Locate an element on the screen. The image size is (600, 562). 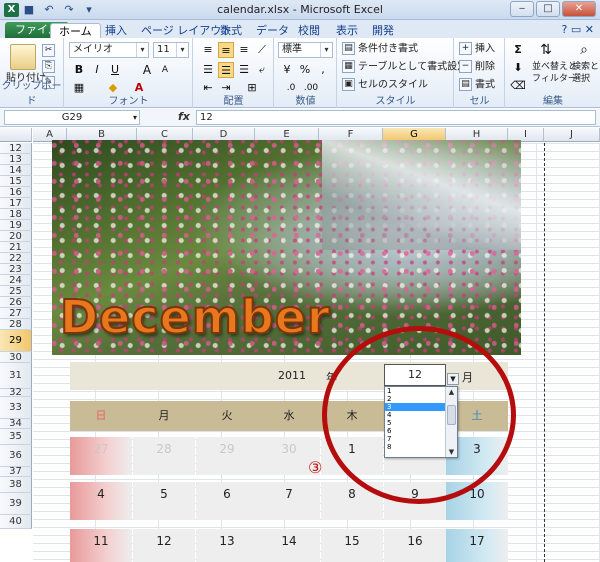
italic-button: I is located at coordinates (97, 70).